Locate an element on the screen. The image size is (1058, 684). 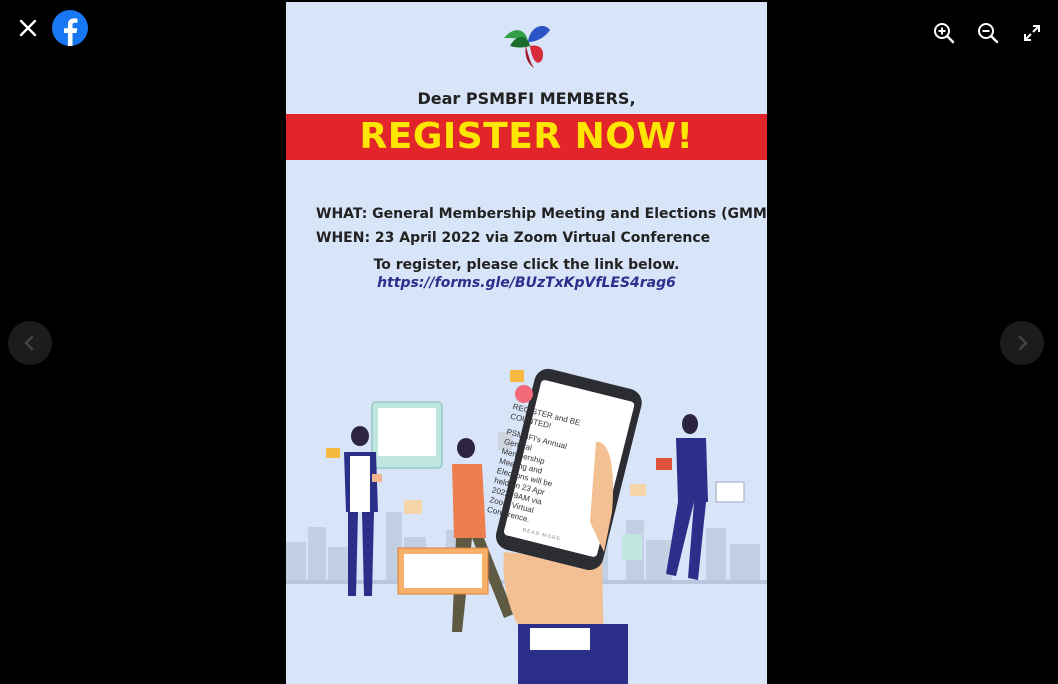
register-link: https://forms.gle/BUzTxKpVfLES4rag6 is located at coordinates (526, 283).